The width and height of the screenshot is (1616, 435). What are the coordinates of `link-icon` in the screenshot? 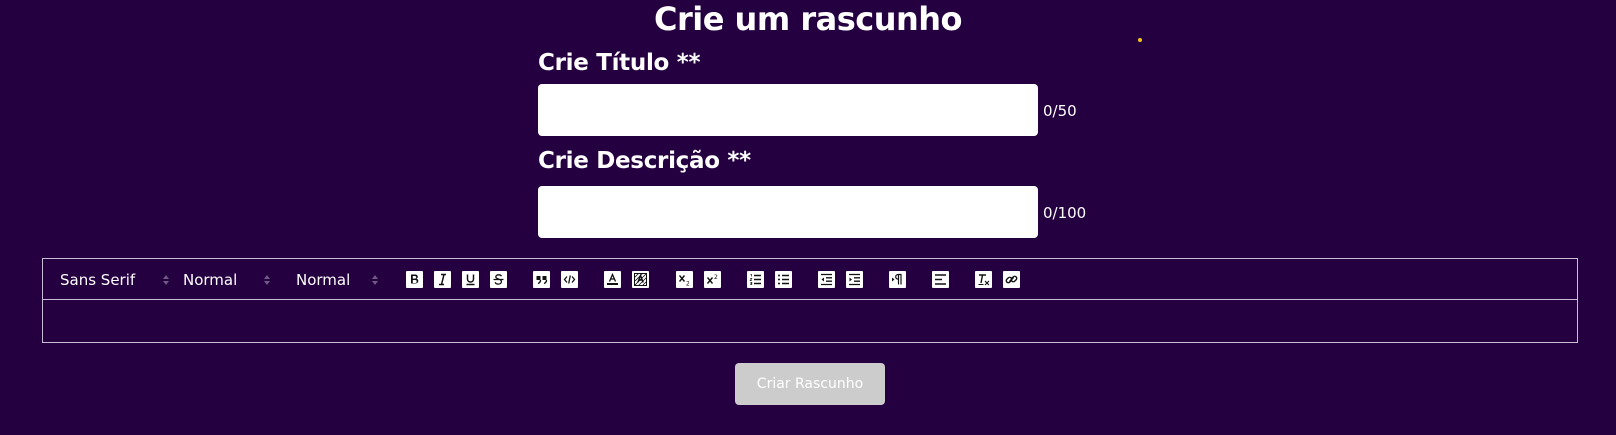 It's located at (1011, 279).